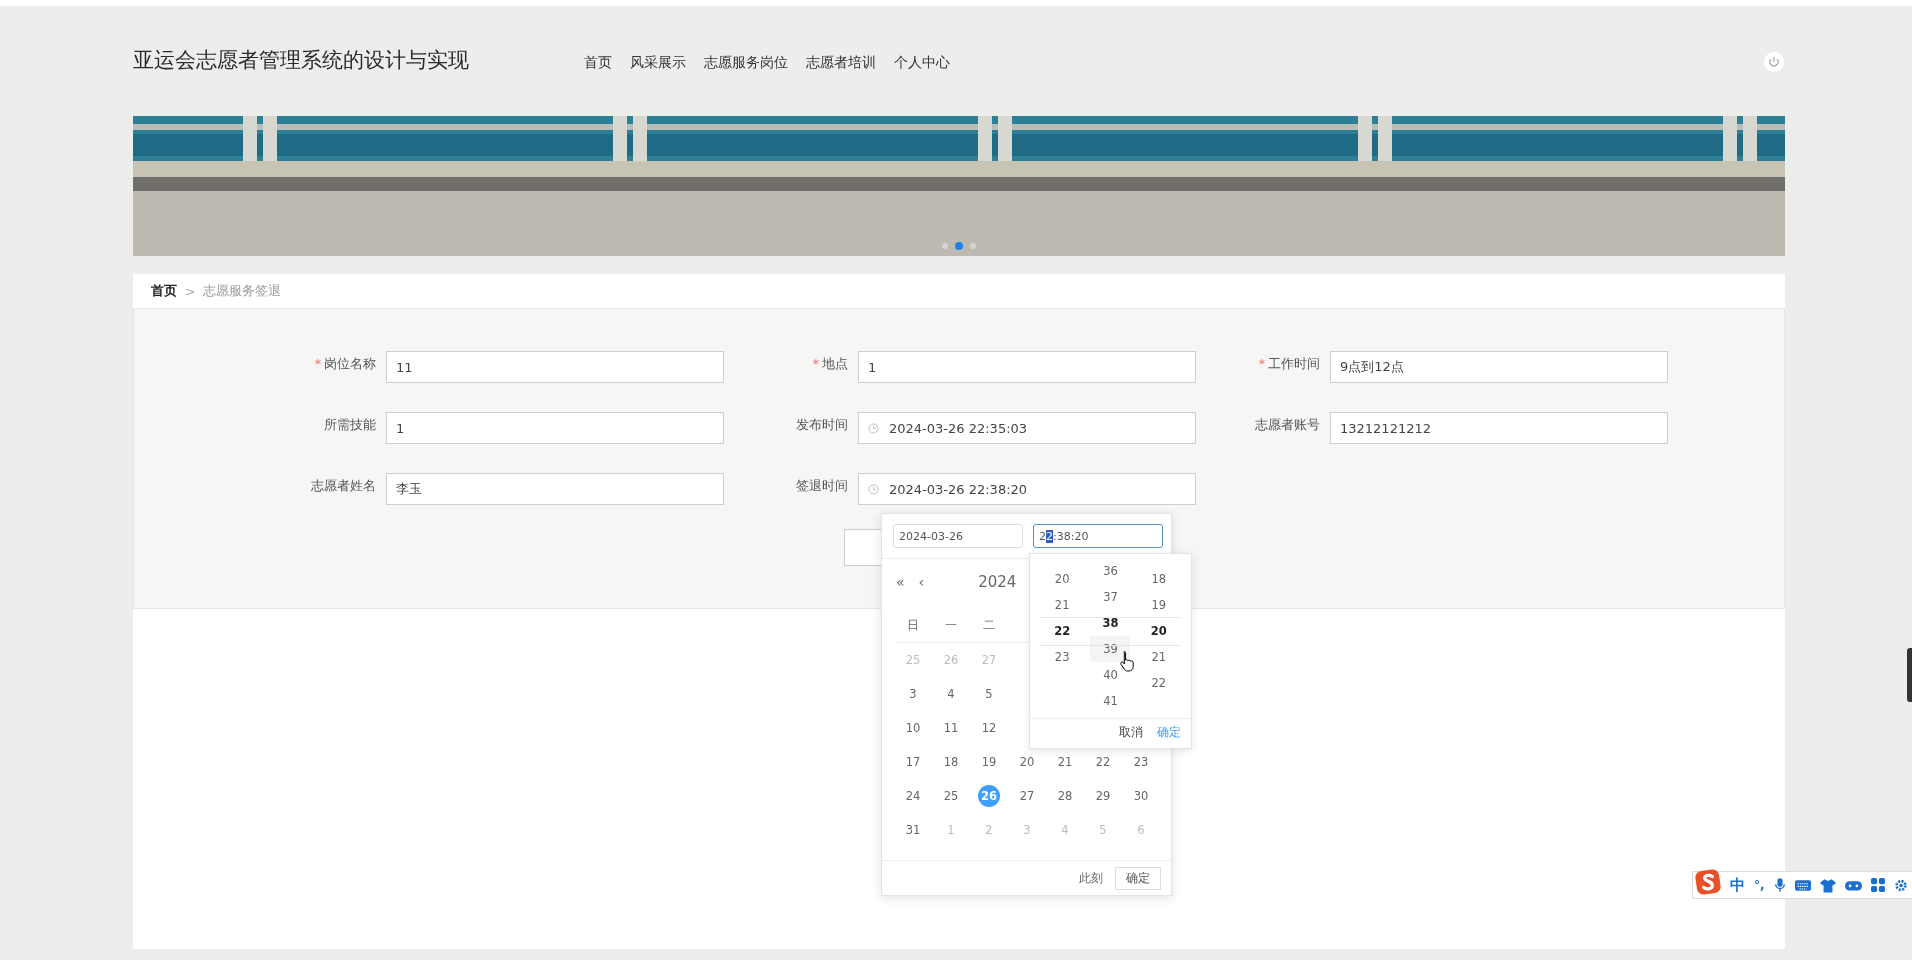 The height and width of the screenshot is (960, 1912). I want to click on input-field: 11, so click(555, 367).